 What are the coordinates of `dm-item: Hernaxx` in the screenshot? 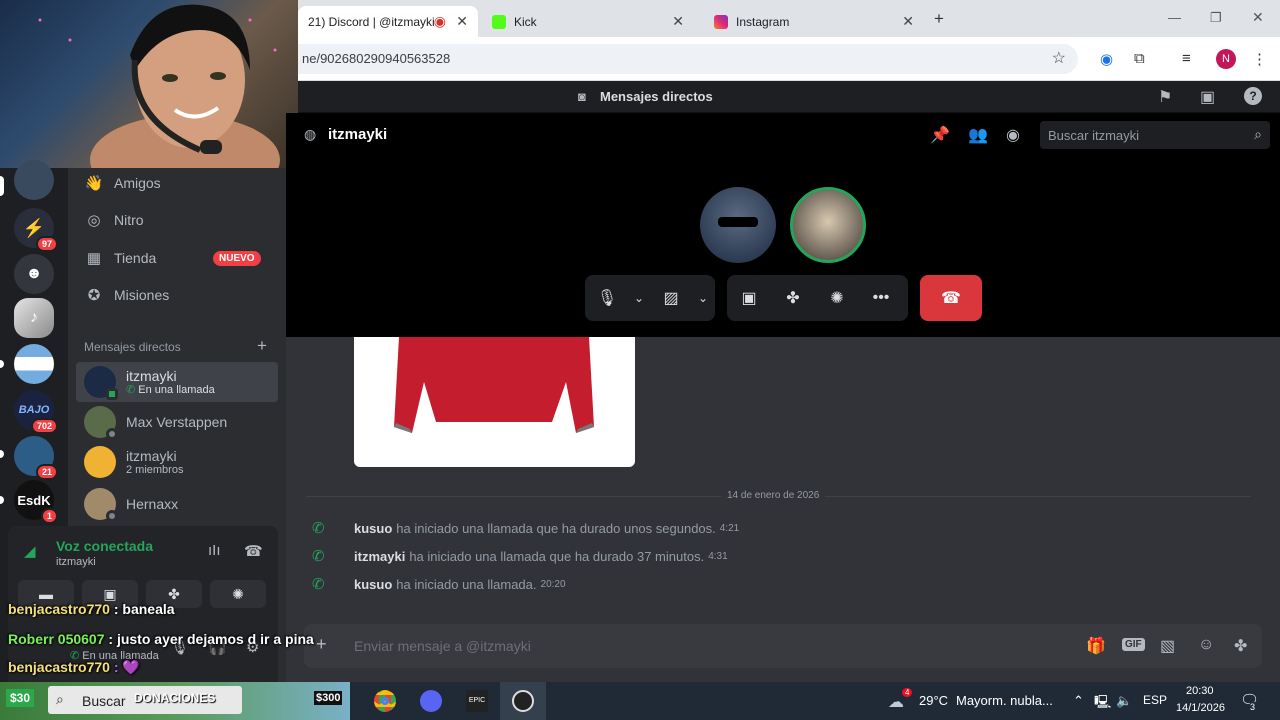 It's located at (177, 504).